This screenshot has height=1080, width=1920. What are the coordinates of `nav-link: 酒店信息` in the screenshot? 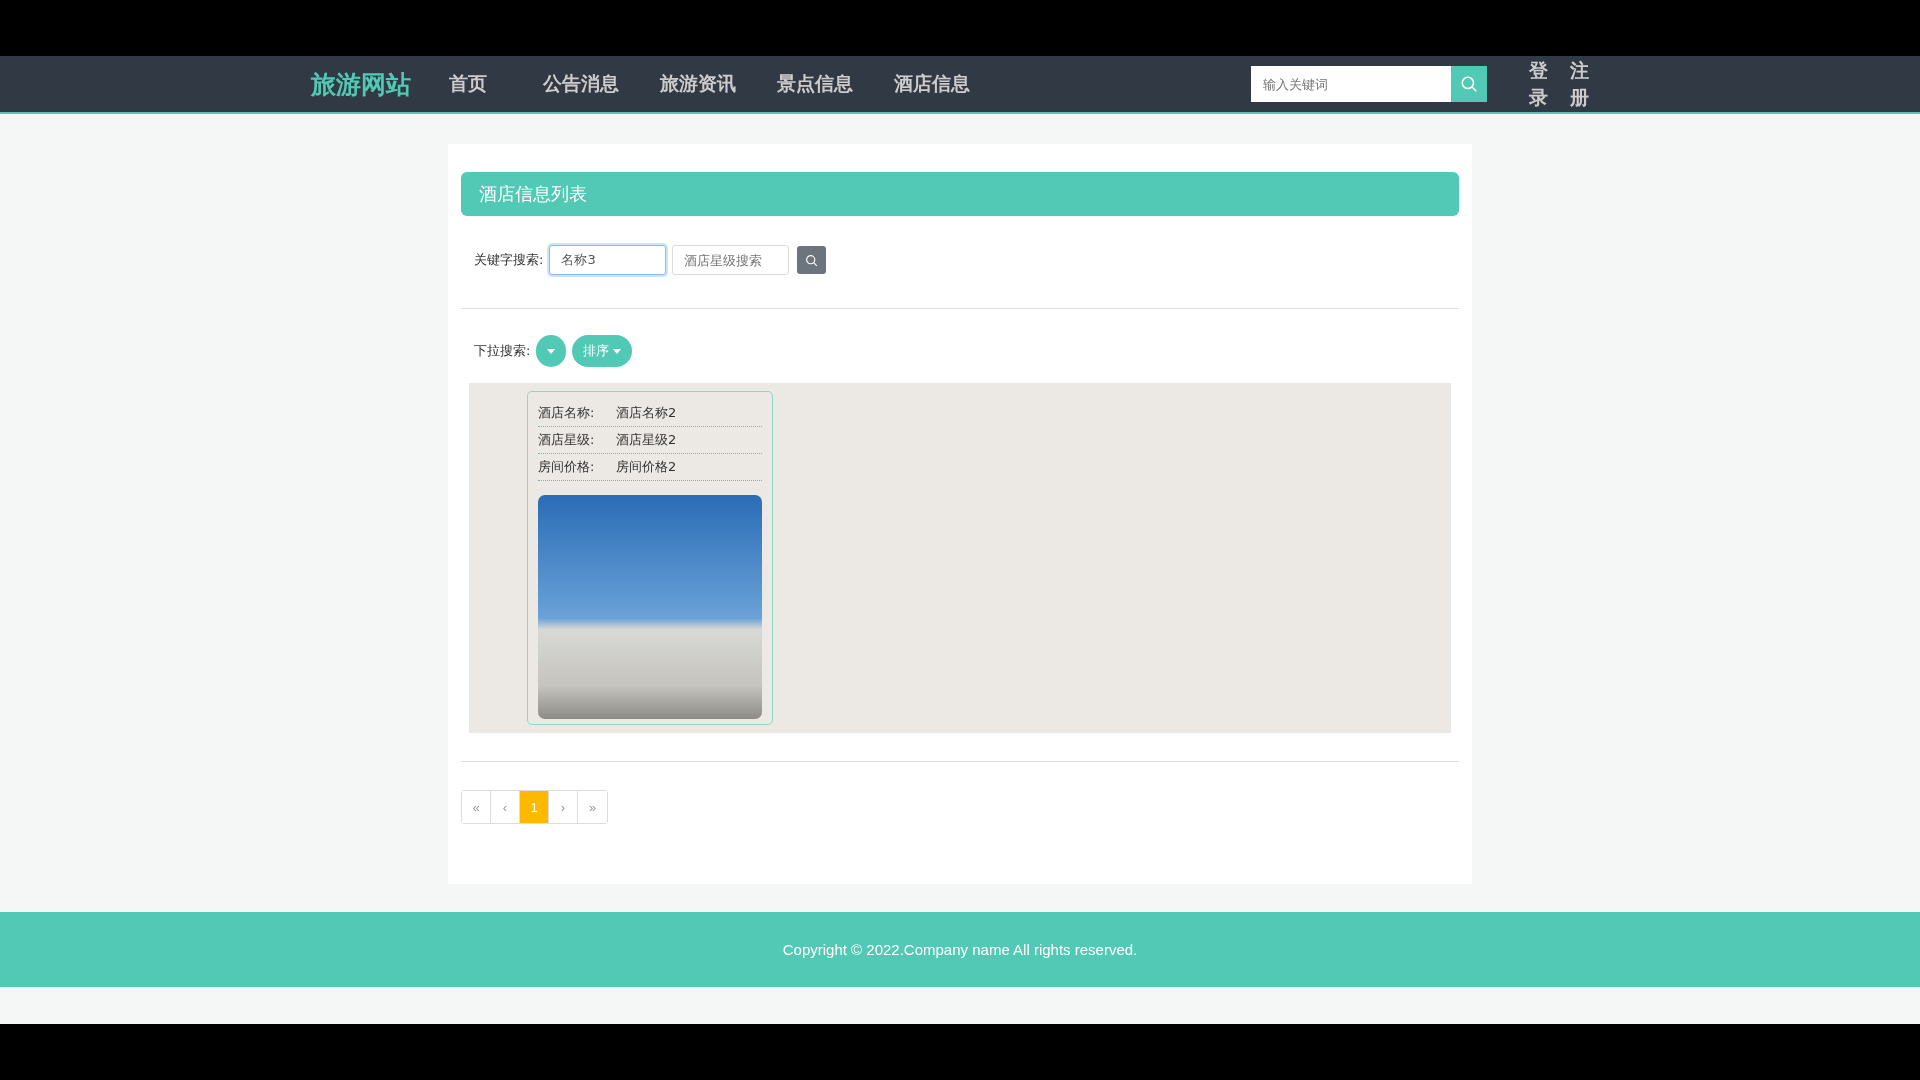 It's located at (932, 84).